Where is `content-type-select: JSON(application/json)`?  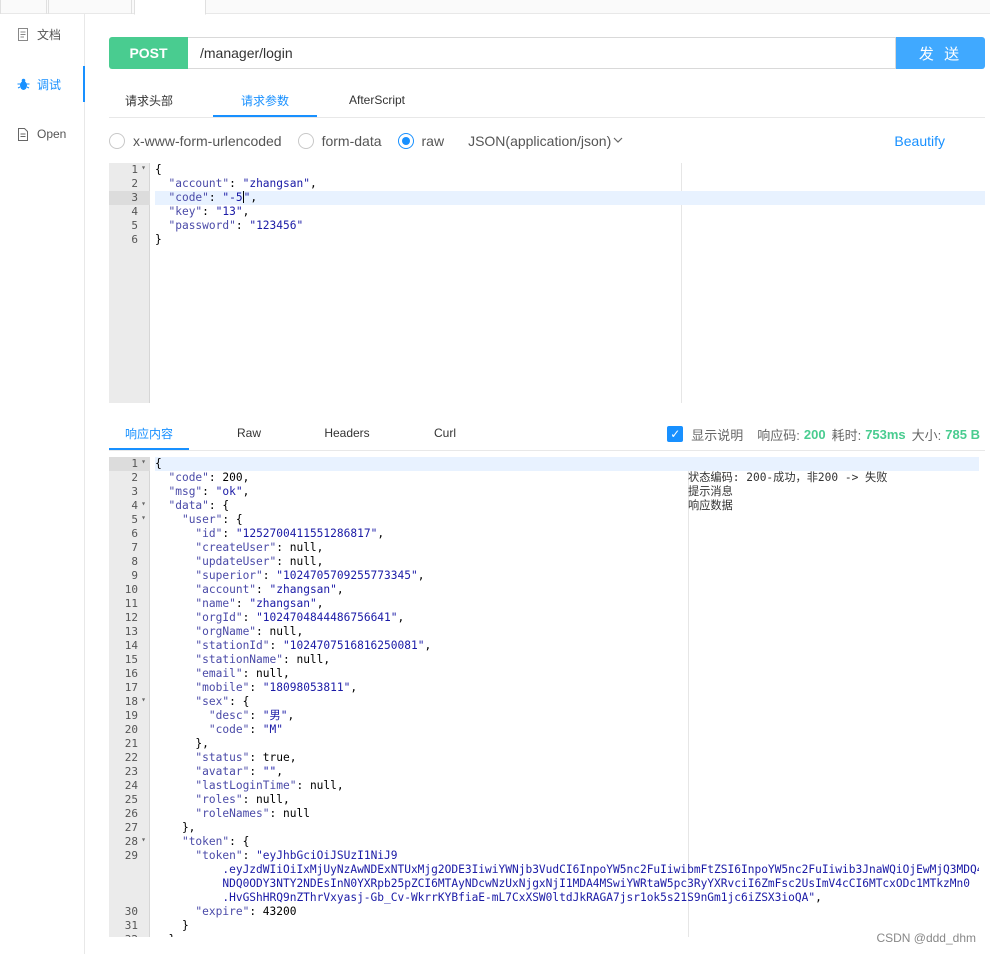 content-type-select: JSON(application/json) is located at coordinates (545, 141).